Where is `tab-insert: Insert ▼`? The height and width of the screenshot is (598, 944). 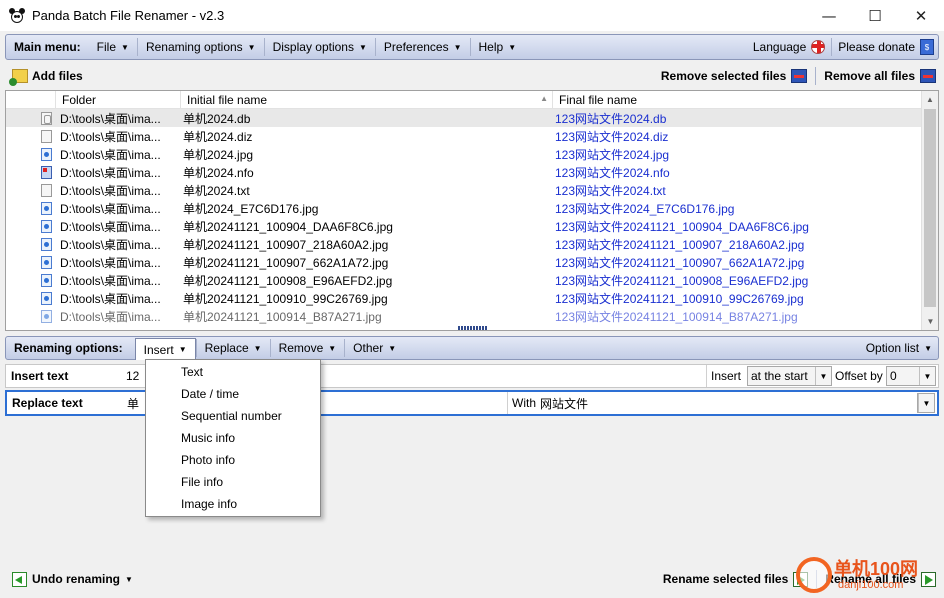
tab-insert: Insert ▼ is located at coordinates (165, 349).